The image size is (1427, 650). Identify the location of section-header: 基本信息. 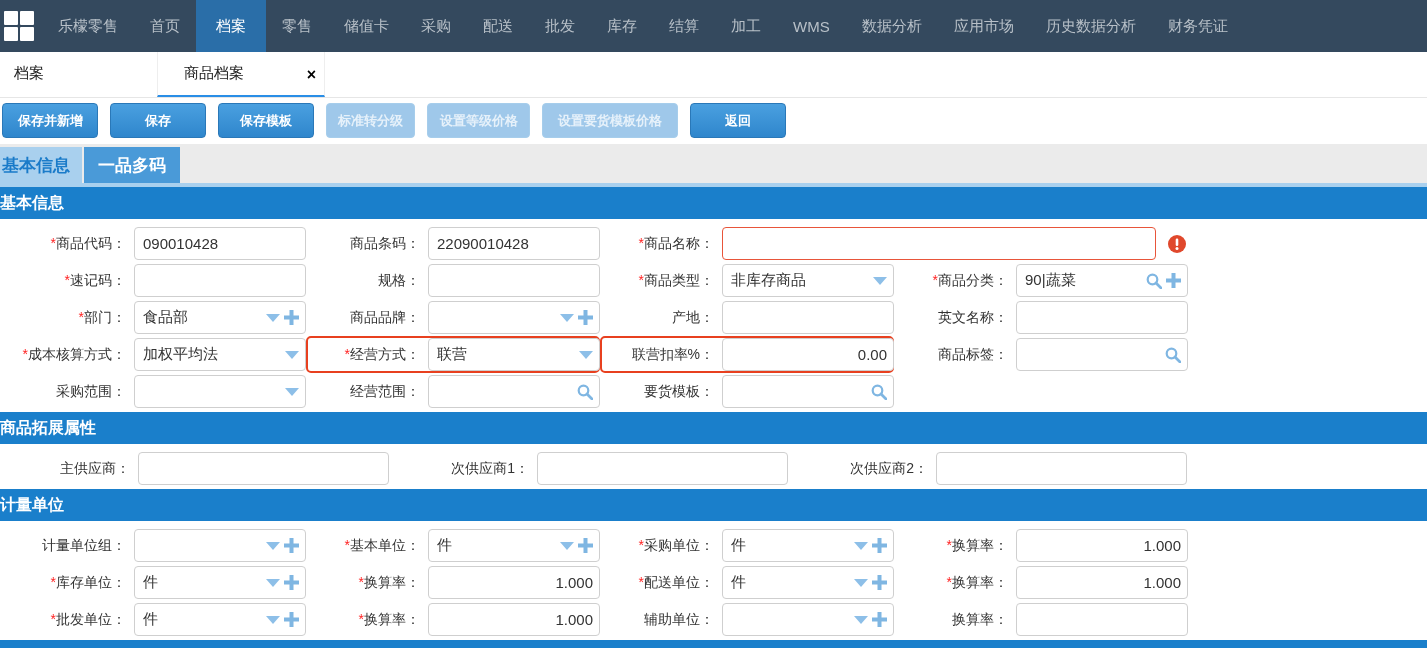
(713, 203).